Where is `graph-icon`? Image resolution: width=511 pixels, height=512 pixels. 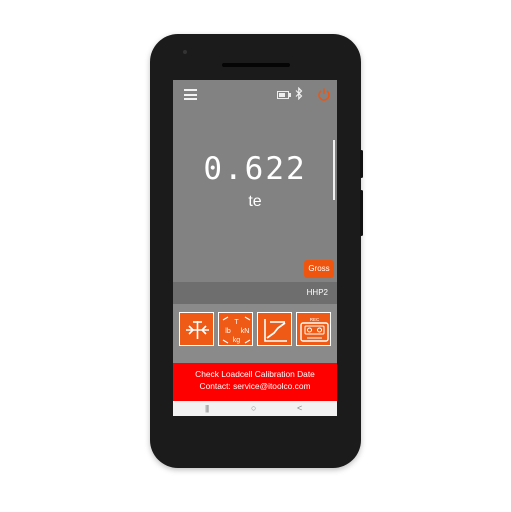
graph-icon is located at coordinates (275, 330).